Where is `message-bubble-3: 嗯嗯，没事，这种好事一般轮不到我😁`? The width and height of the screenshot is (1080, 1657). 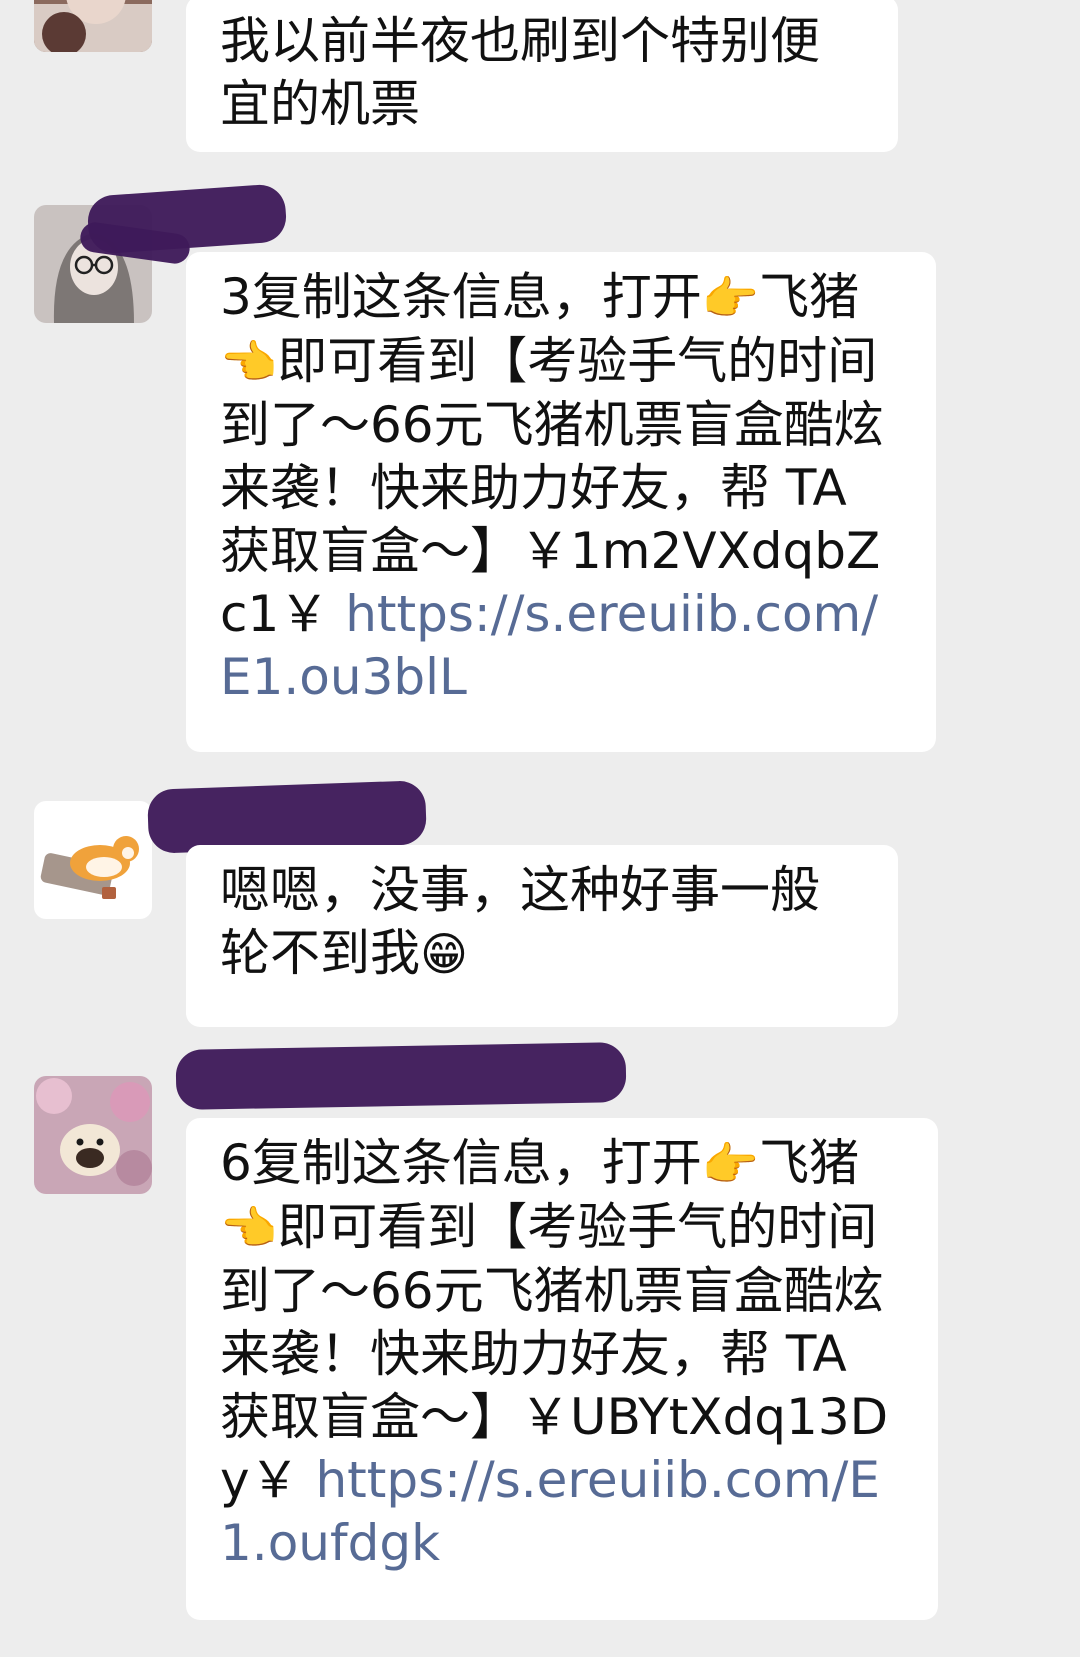
message-bubble-3: 嗯嗯，没事，这种好事一般轮不到我😁 is located at coordinates (542, 936).